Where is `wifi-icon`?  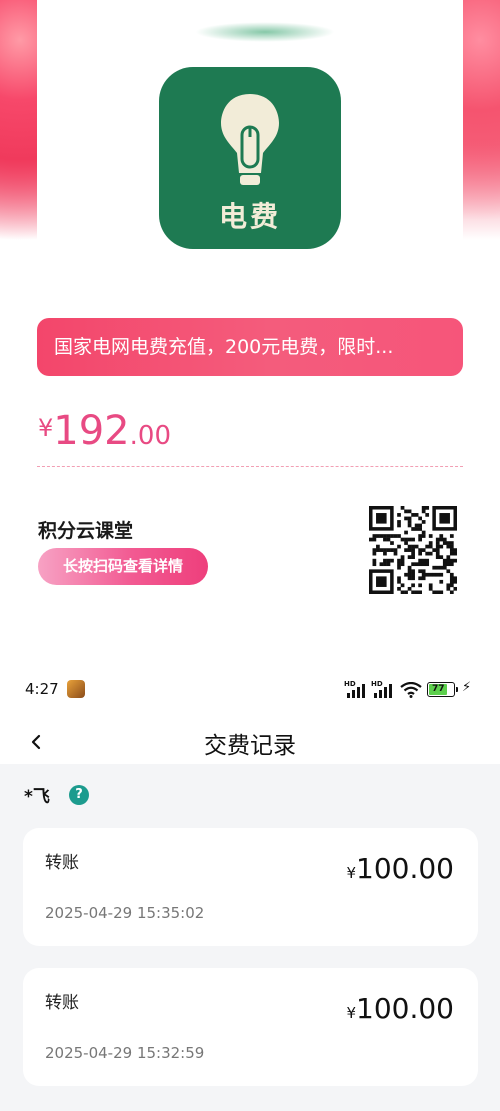 wifi-icon is located at coordinates (411, 690).